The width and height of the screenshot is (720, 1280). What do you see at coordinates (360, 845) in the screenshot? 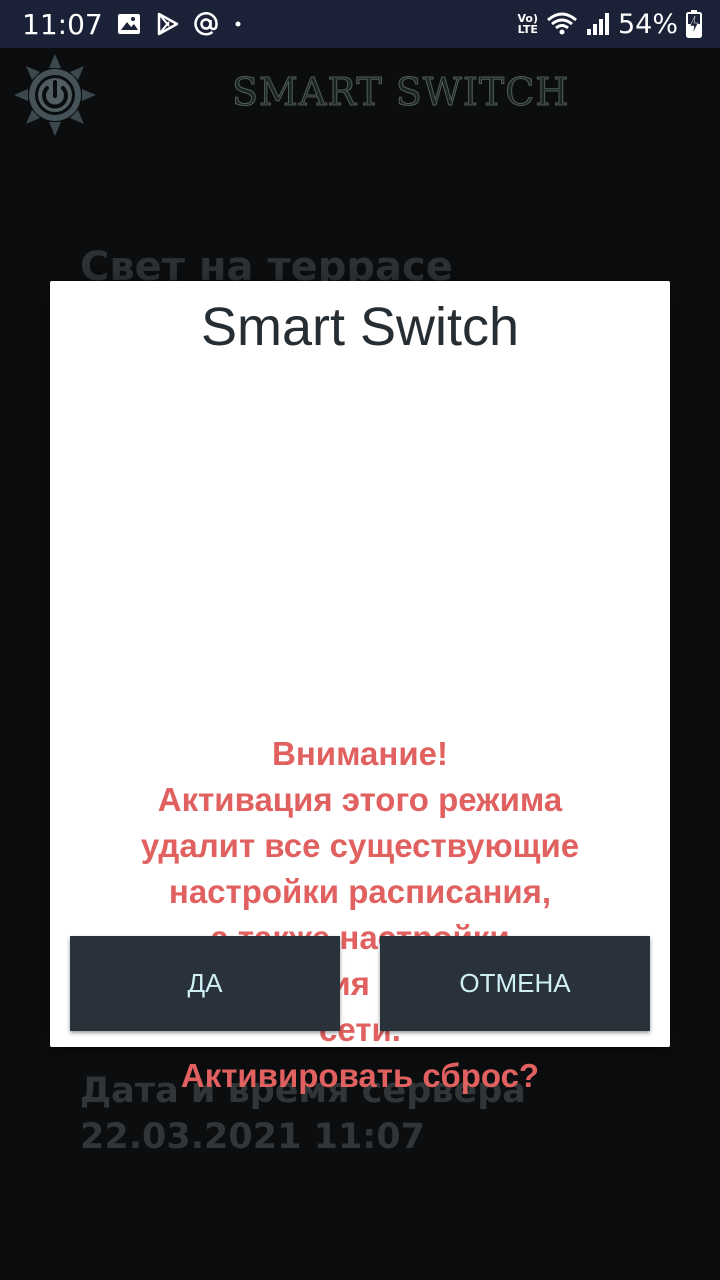
I see `message-line: удалит все существующие` at bounding box center [360, 845].